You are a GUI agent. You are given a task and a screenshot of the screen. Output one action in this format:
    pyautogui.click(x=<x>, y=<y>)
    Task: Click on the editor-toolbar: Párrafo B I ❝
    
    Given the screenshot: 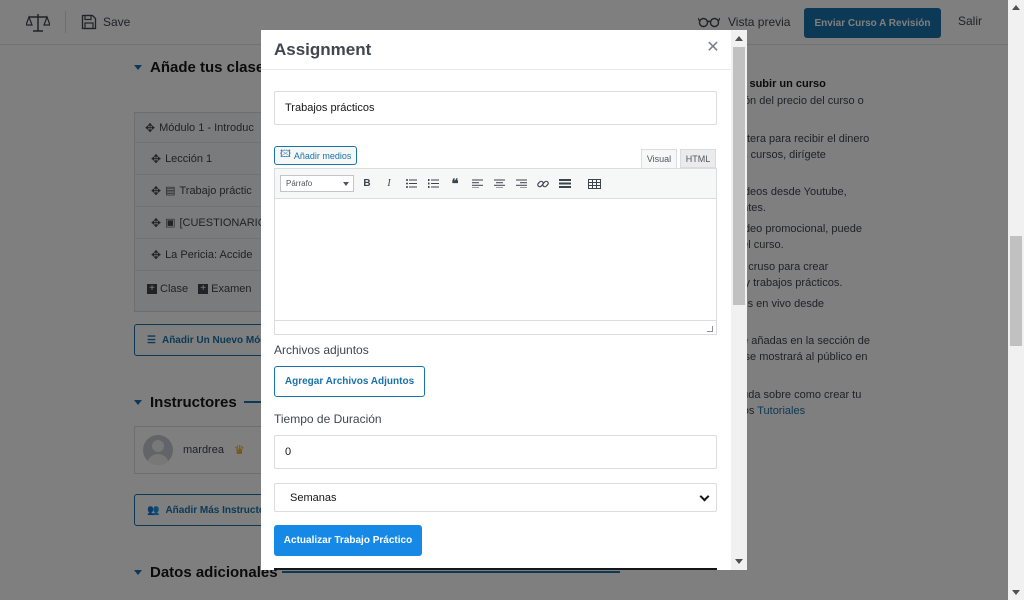 What is the action you would take?
    pyautogui.click(x=495, y=184)
    